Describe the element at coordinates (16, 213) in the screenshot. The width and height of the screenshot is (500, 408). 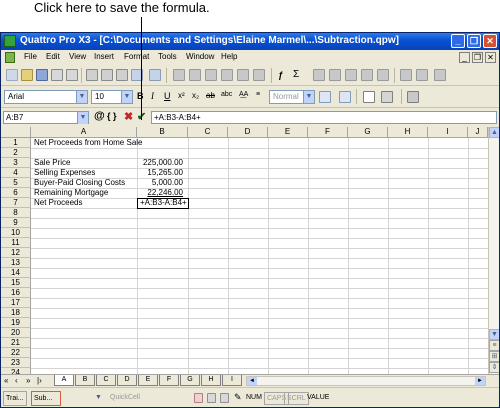
I see `row-header: 8` at that location.